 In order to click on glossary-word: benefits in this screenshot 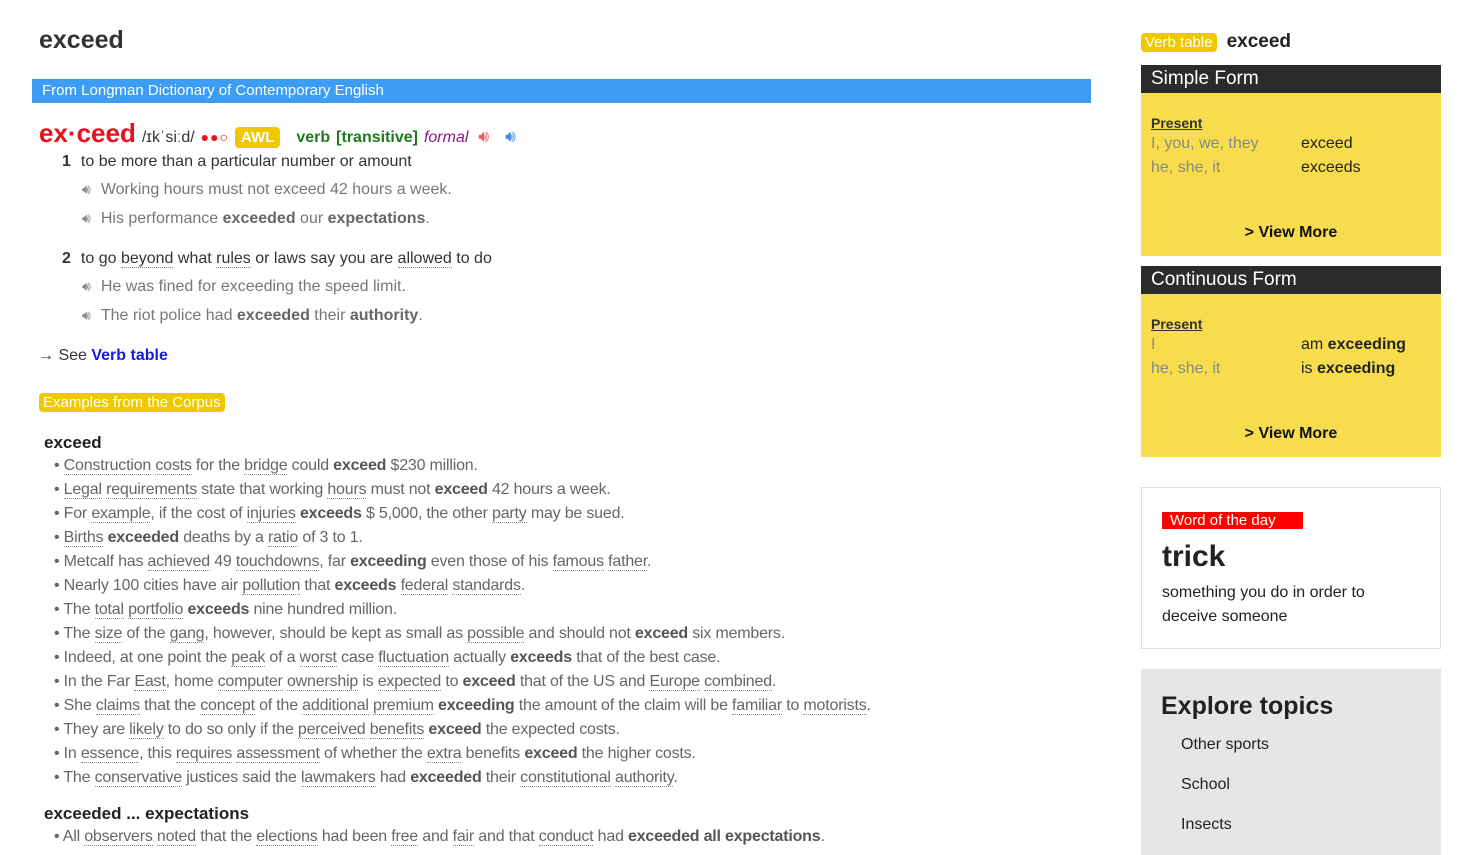, I will do `click(396, 730)`.